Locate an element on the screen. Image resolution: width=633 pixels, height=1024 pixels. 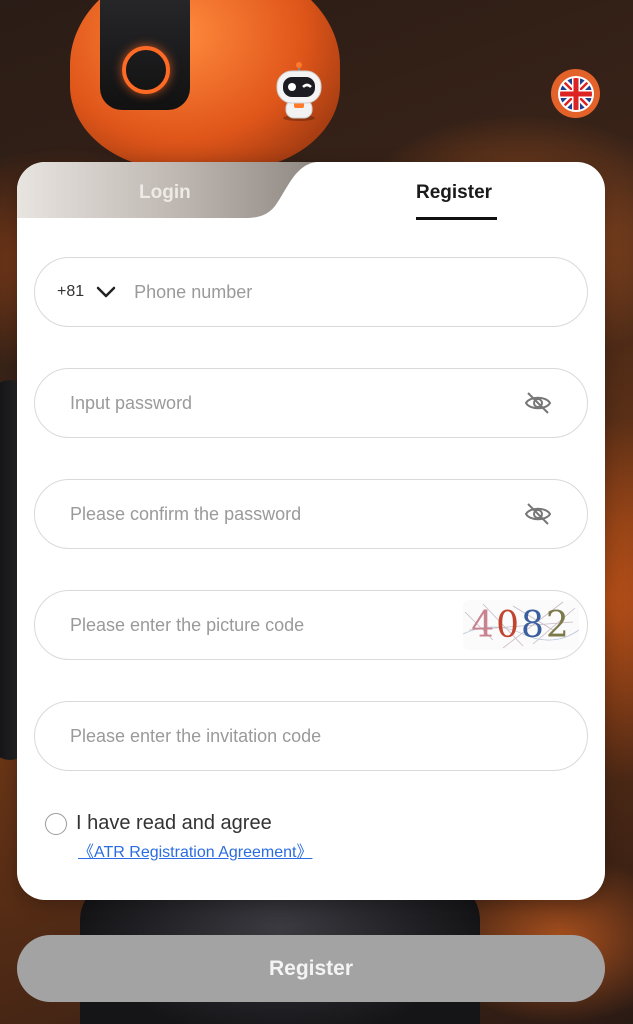
picture-code-field: Please enter the picture code 4082 is located at coordinates (311, 625).